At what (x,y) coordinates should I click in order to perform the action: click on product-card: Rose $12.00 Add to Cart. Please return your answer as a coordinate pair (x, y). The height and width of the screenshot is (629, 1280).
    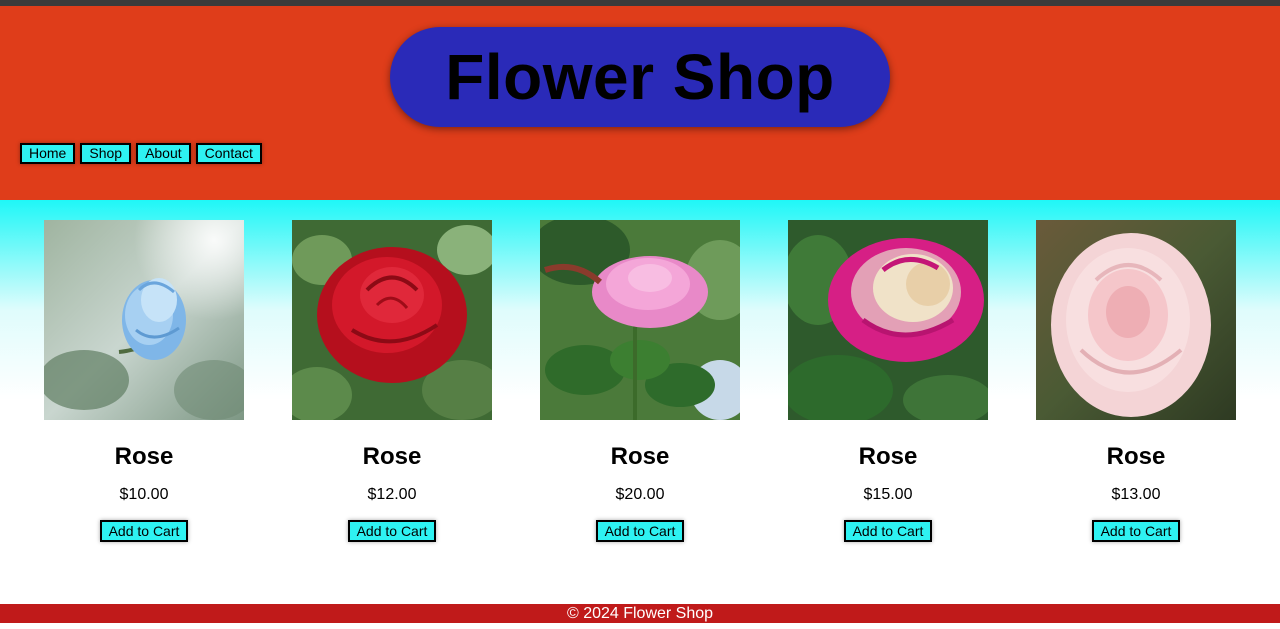
    Looking at the image, I should click on (392, 381).